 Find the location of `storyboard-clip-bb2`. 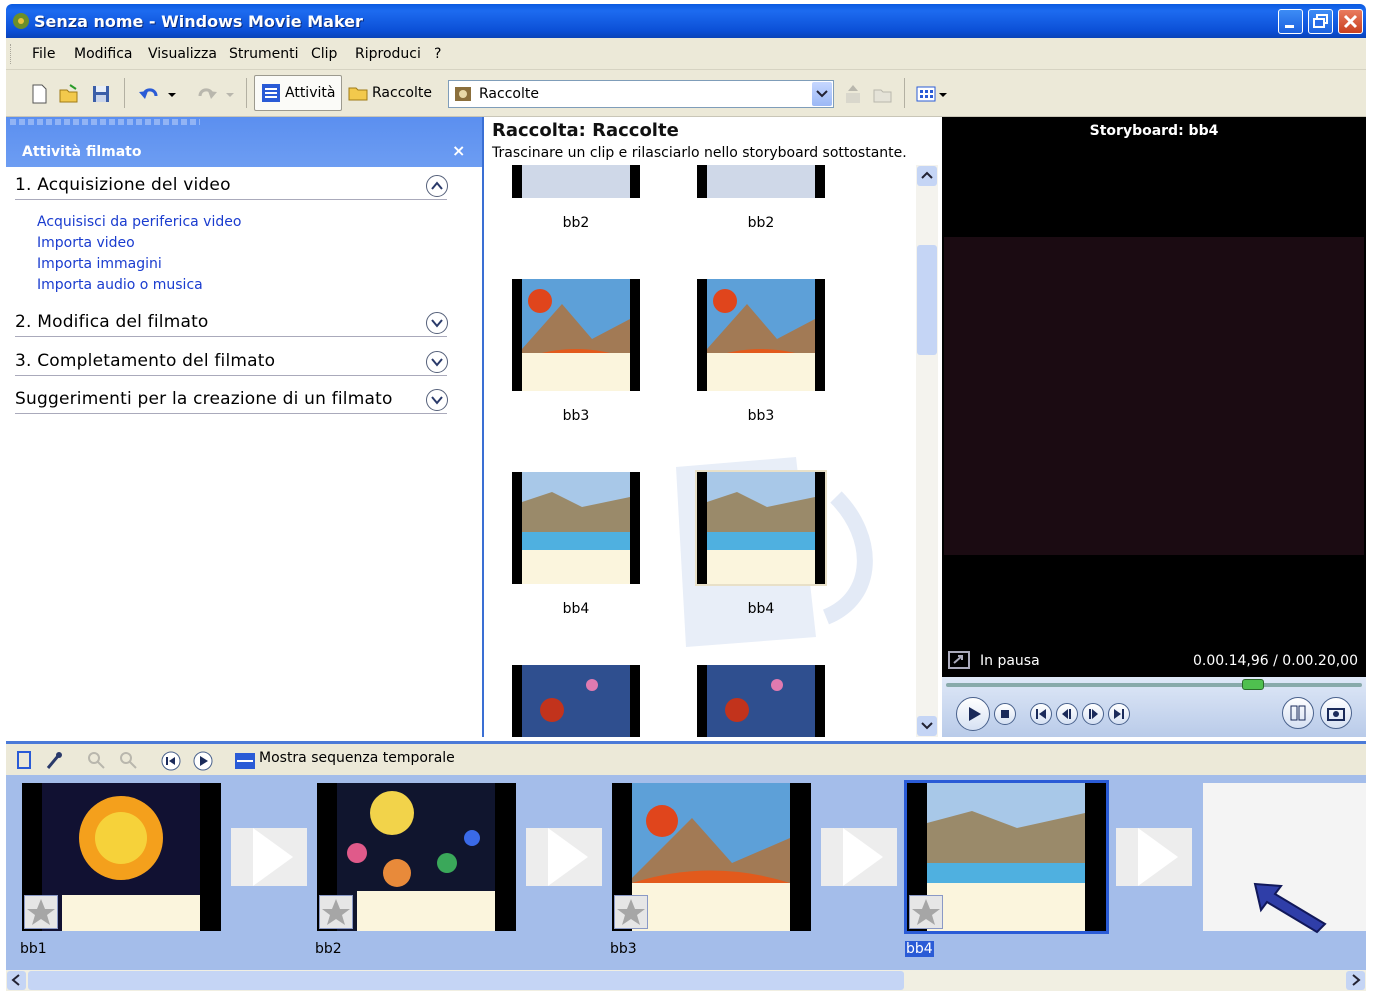

storyboard-clip-bb2 is located at coordinates (416, 857).